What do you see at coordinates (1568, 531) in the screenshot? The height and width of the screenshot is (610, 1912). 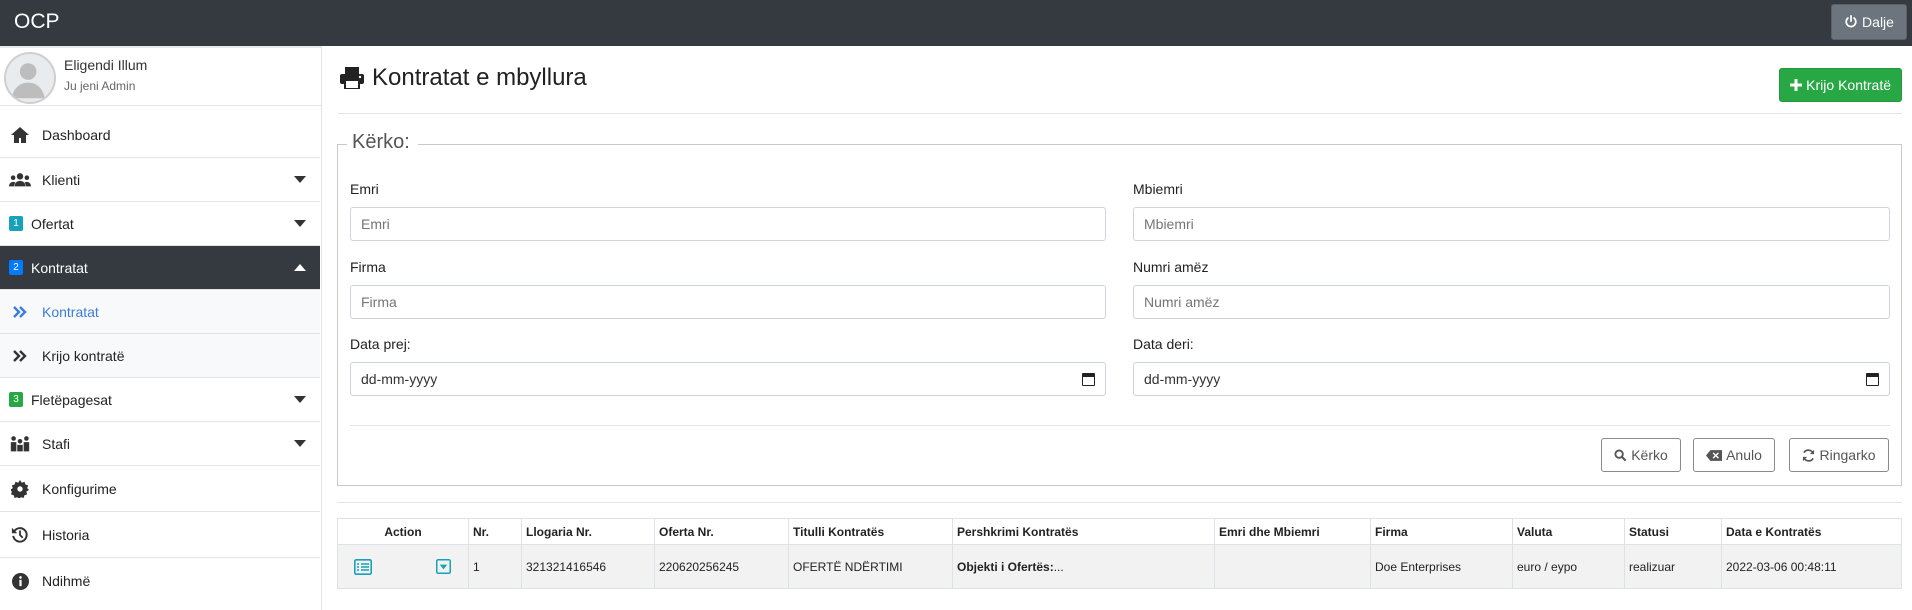 I see `column-header: Valuta` at bounding box center [1568, 531].